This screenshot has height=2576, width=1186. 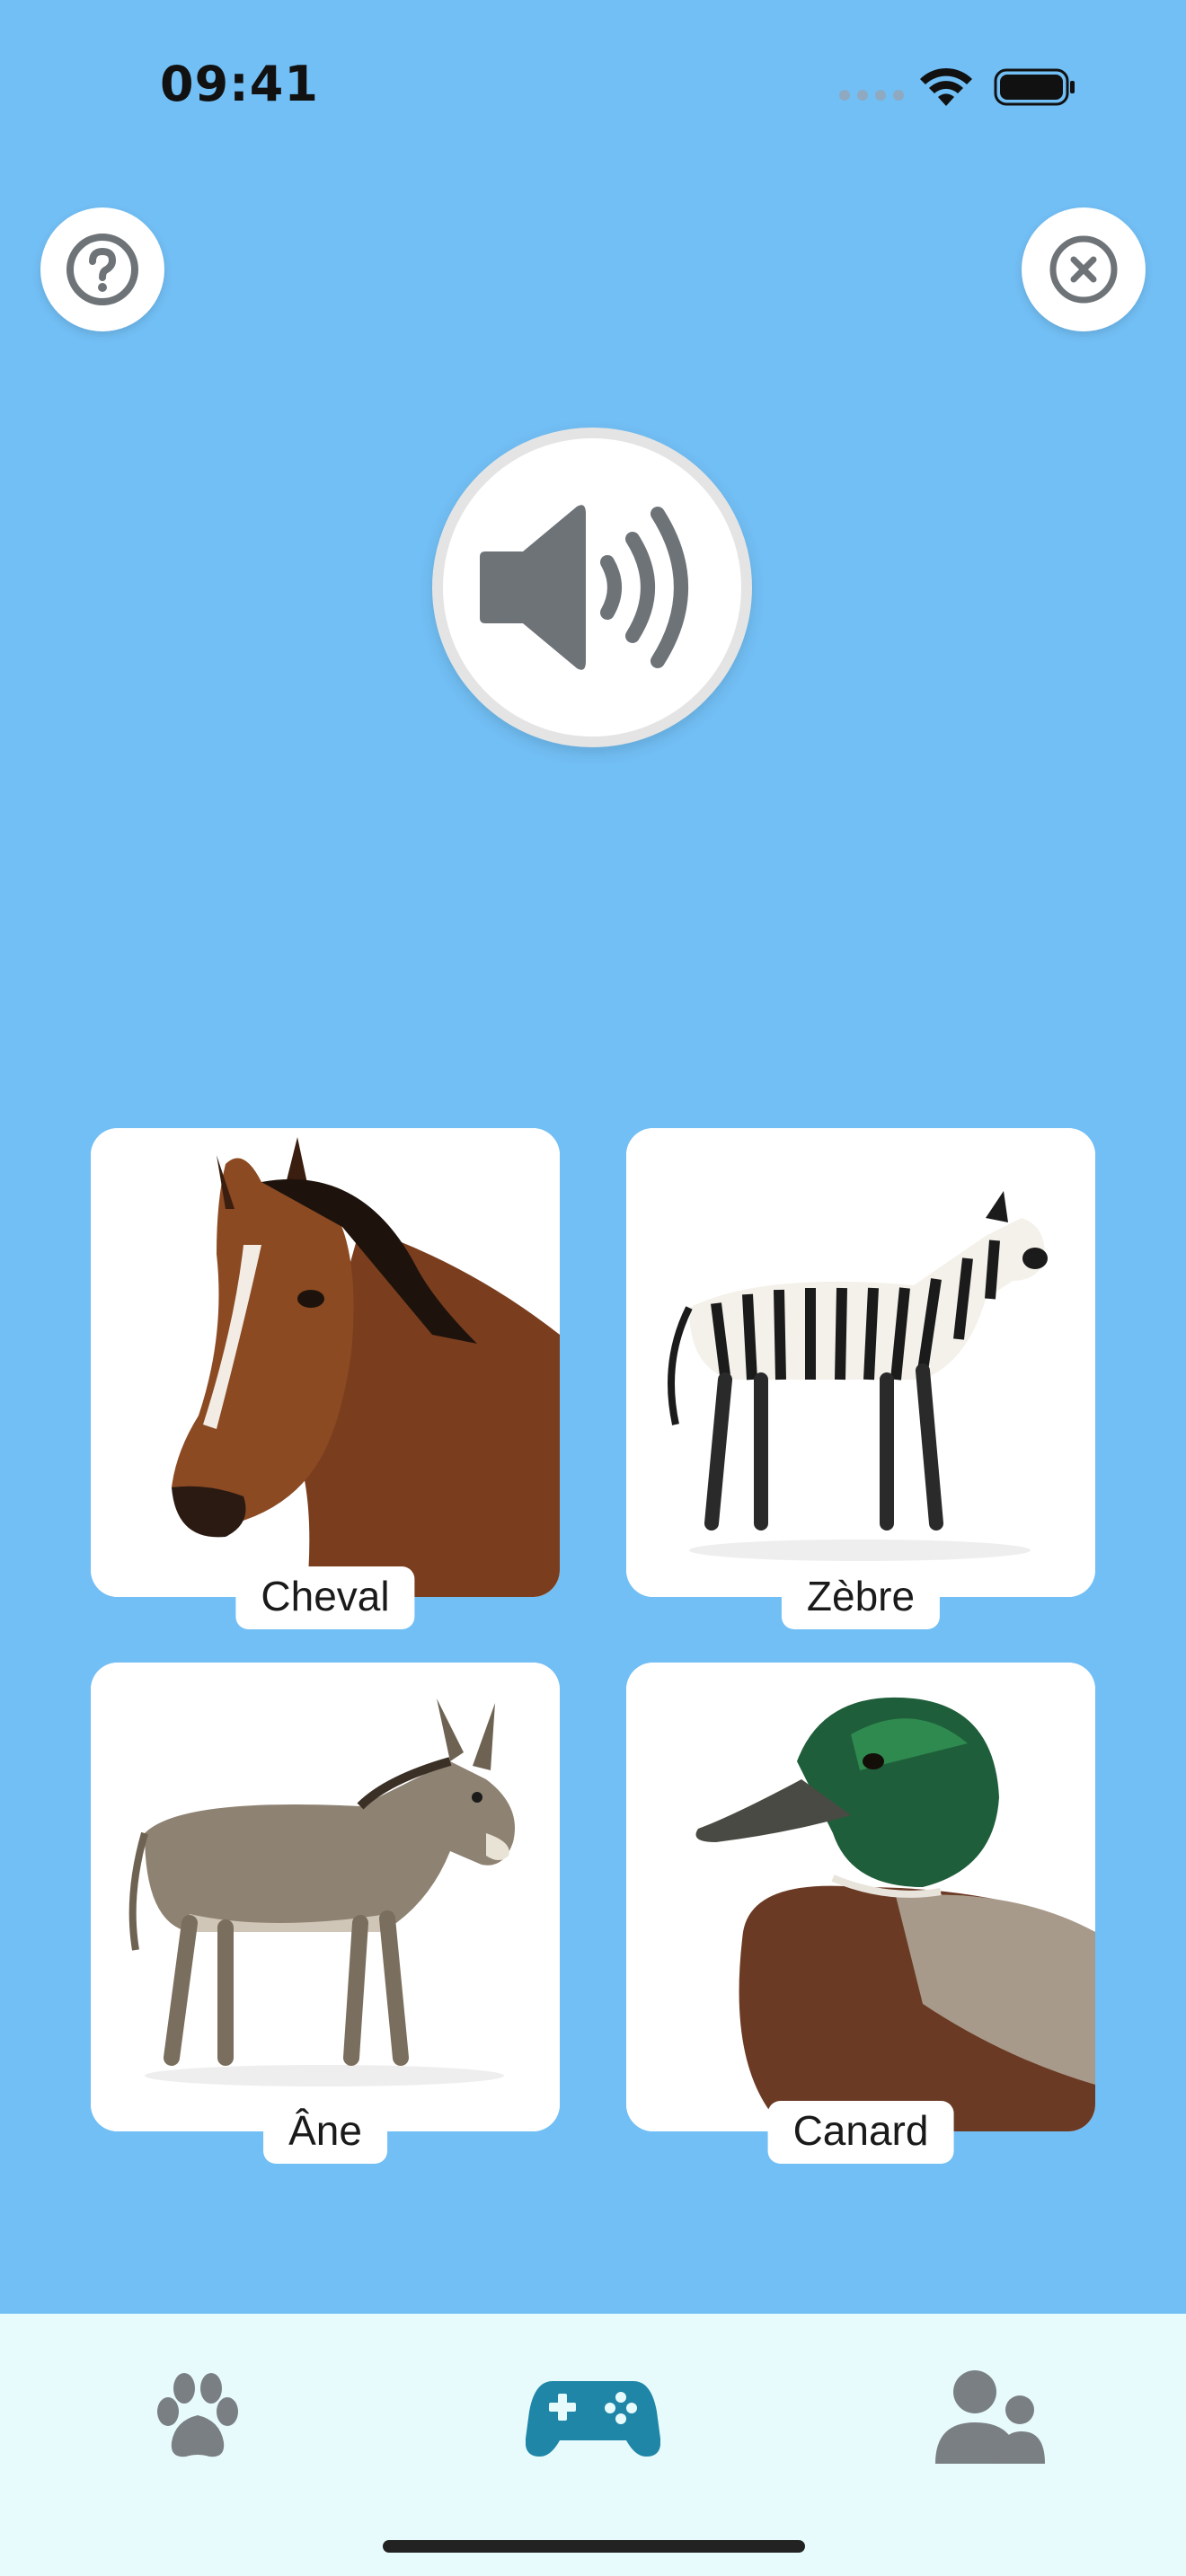 What do you see at coordinates (325, 2132) in the screenshot?
I see `card-label: Âne` at bounding box center [325, 2132].